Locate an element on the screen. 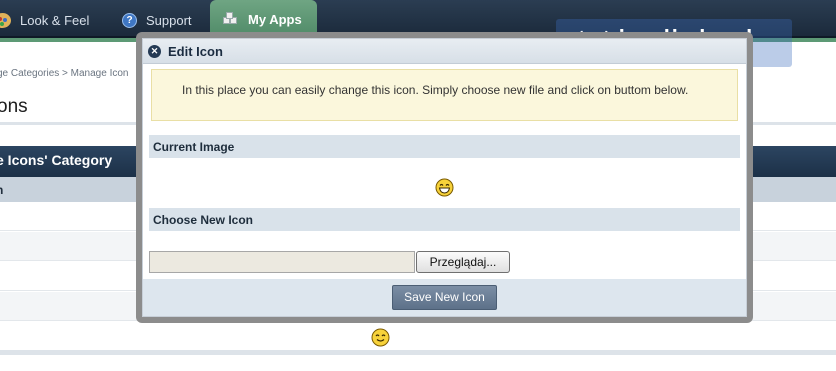 This screenshot has height=371, width=836. file-path-field is located at coordinates (282, 262).